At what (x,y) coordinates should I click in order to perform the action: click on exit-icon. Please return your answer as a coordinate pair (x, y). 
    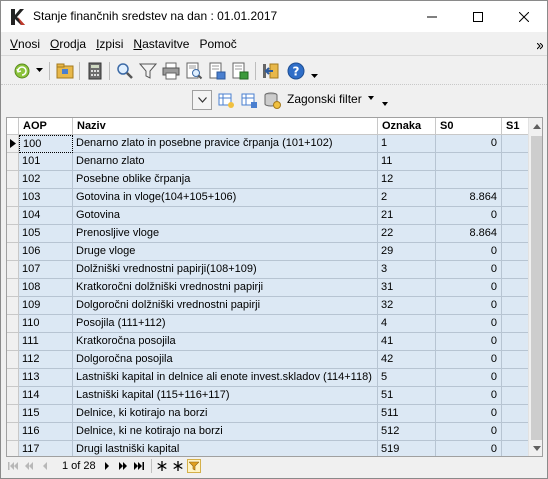
    Looking at the image, I should click on (271, 71).